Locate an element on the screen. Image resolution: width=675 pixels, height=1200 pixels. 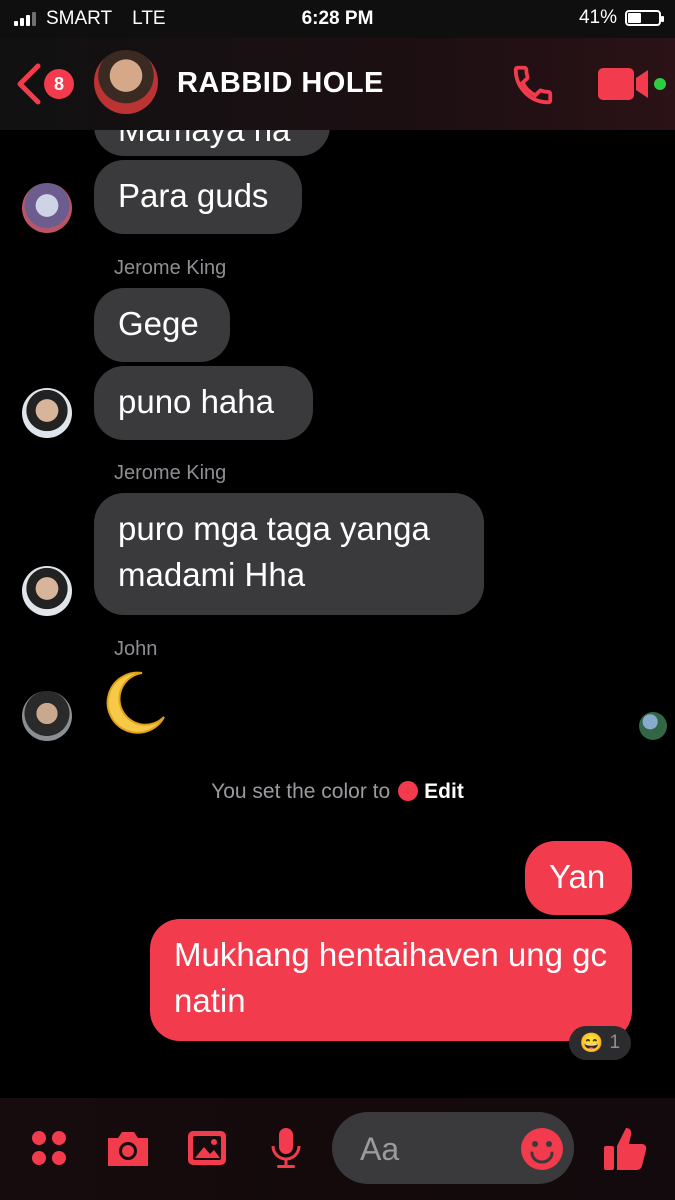
composer-bar is located at coordinates (337, 1149).